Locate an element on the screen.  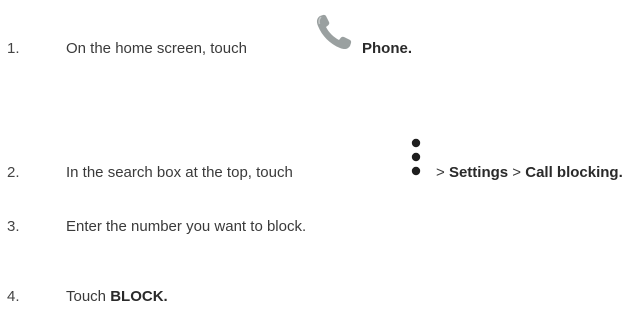
block-label: BLOCK. is located at coordinates (139, 296).